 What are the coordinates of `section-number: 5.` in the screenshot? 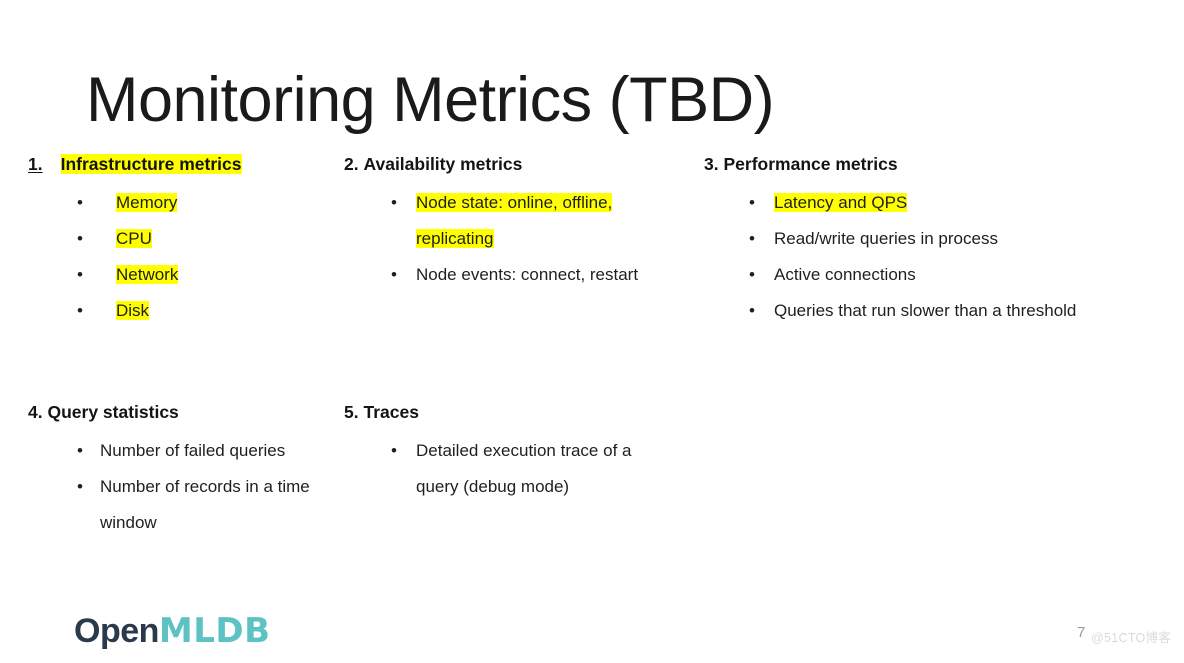 It's located at (351, 412).